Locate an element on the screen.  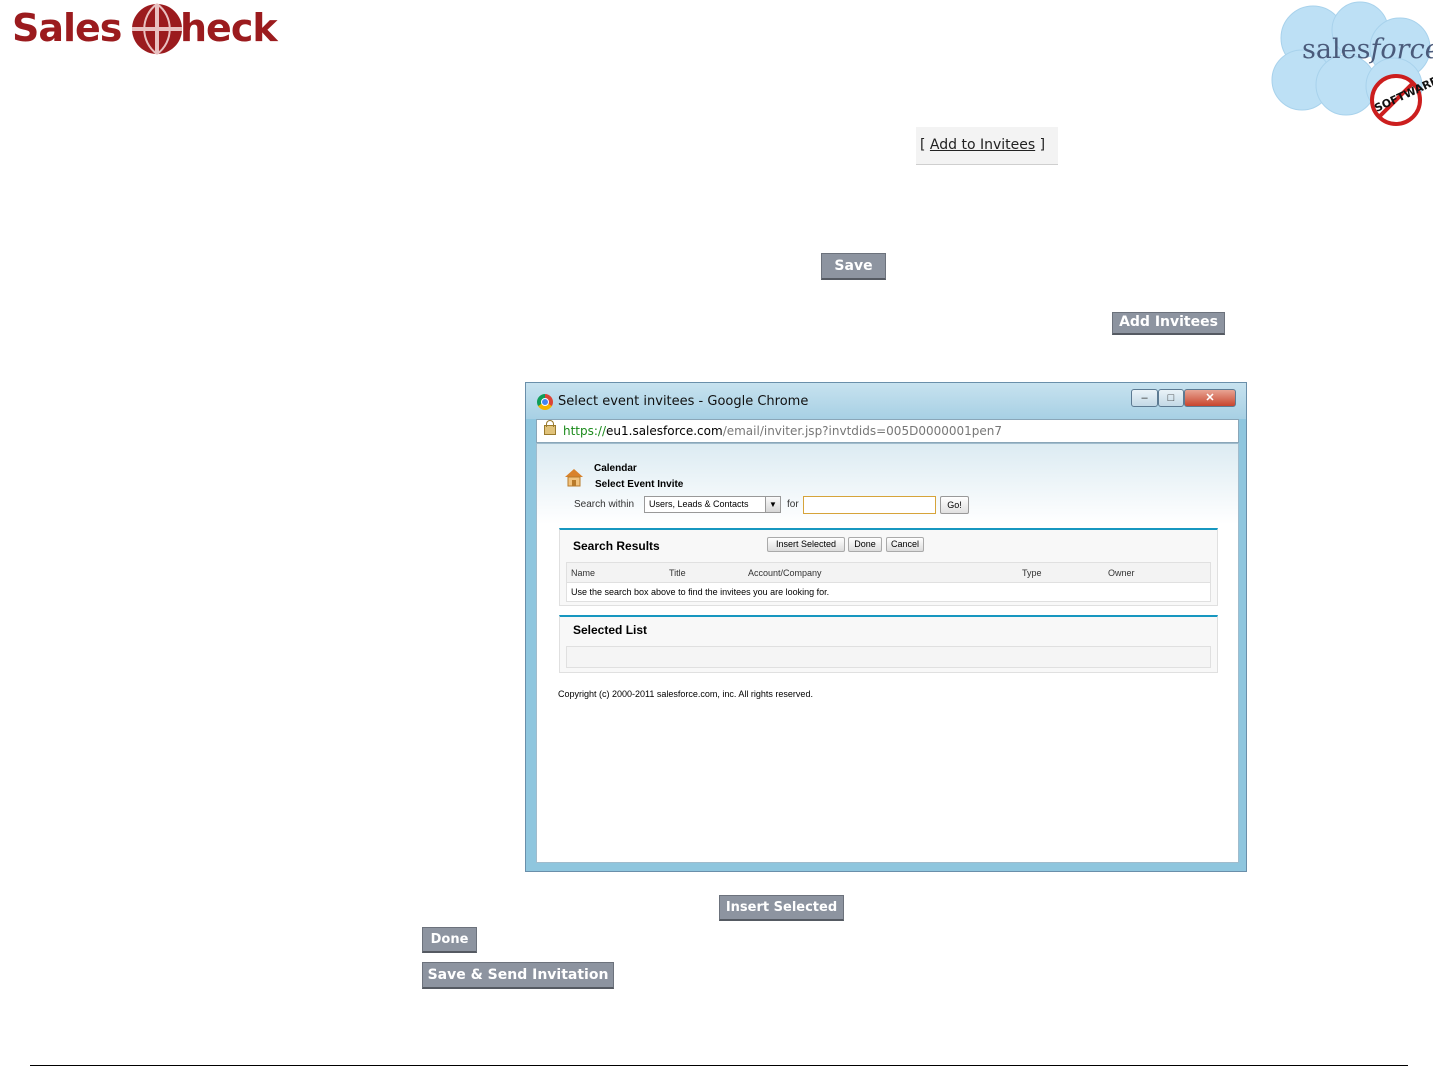
search-input is located at coordinates (869, 505).